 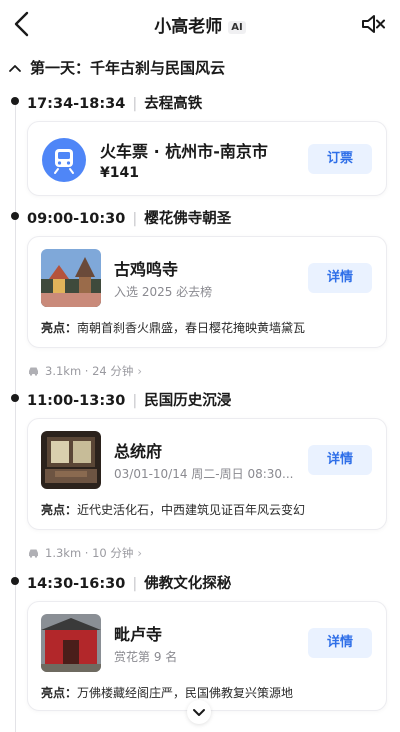 I want to click on page-title: 小高老师, so click(x=188, y=27).